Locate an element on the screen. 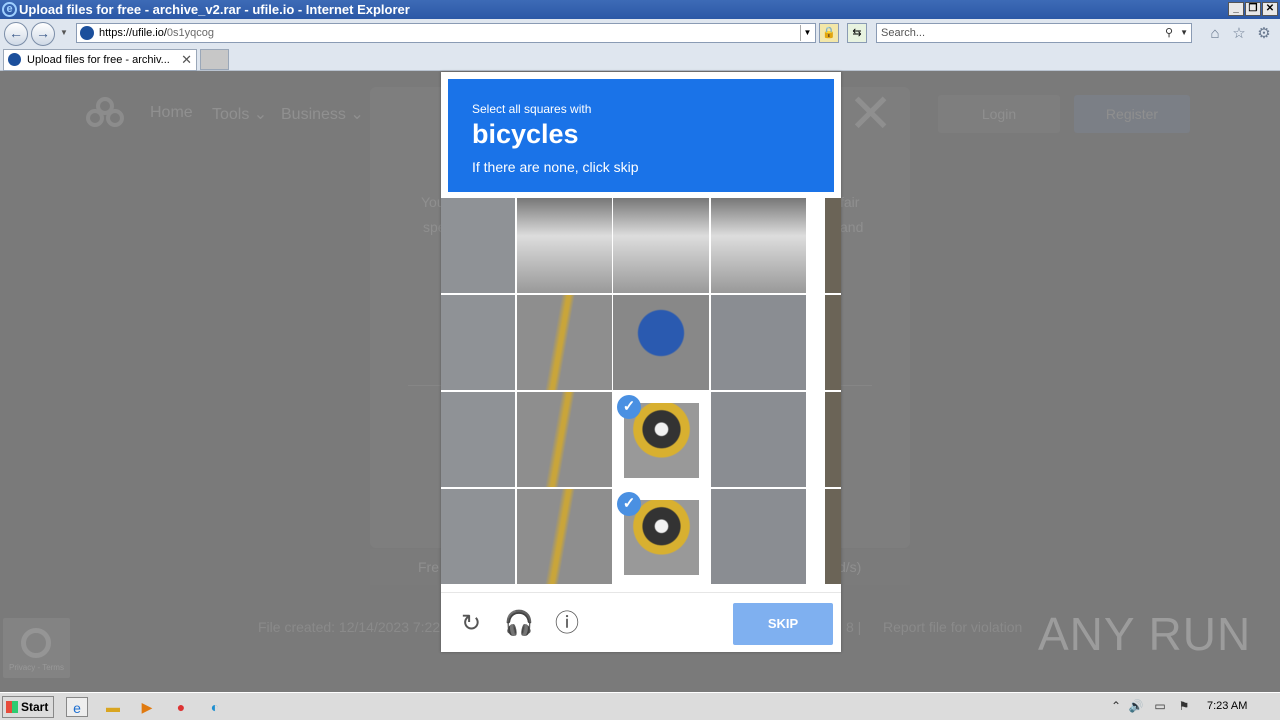 The height and width of the screenshot is (720, 1280). modal-close-icon: ✕ is located at coordinates (870, 114).